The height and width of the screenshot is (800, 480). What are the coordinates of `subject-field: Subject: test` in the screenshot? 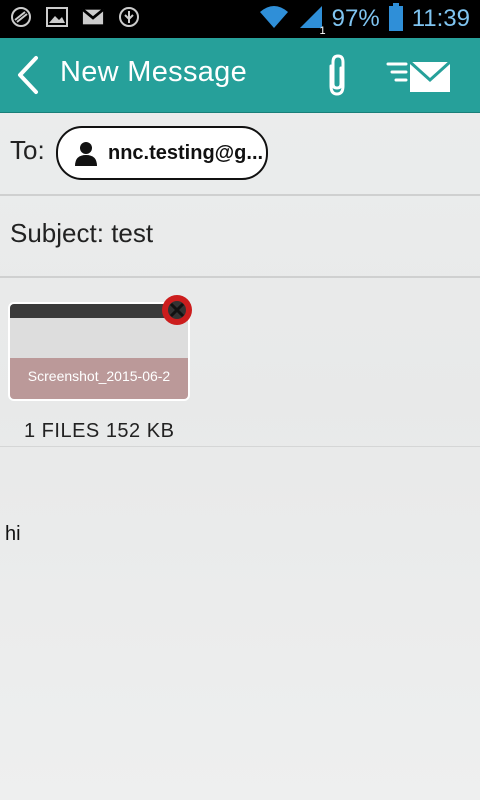 It's located at (81, 233).